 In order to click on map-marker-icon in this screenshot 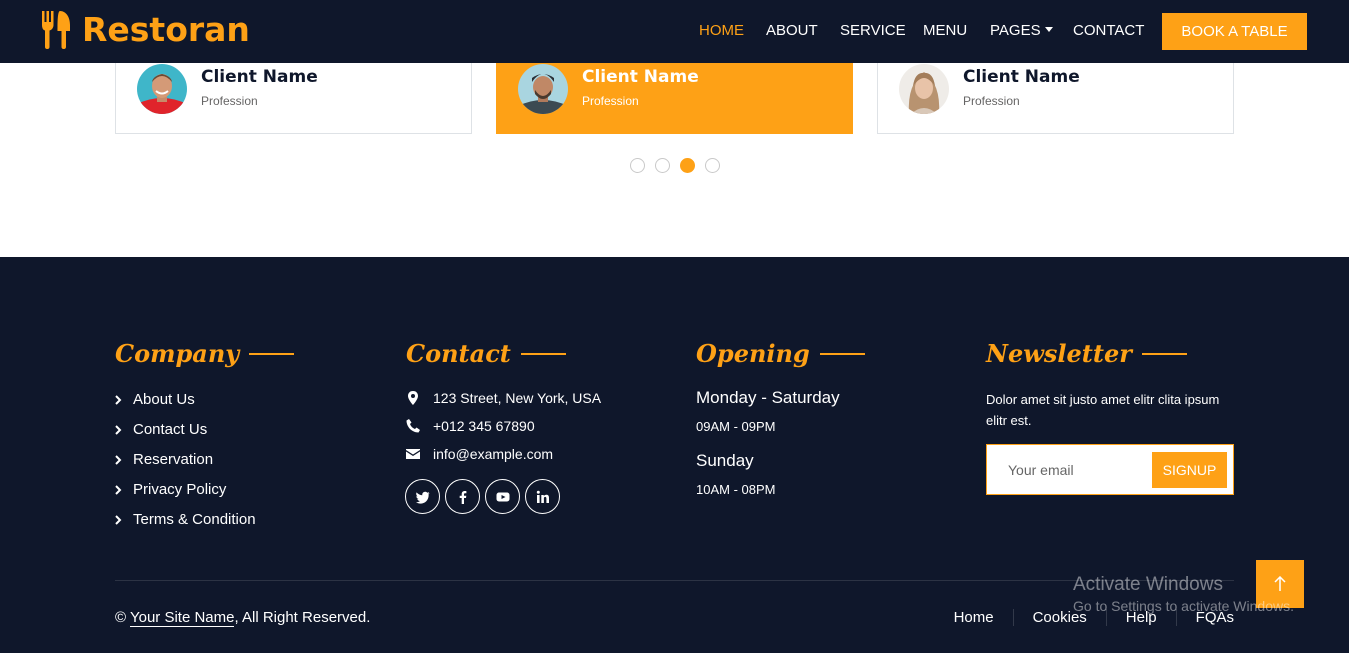, I will do `click(413, 398)`.